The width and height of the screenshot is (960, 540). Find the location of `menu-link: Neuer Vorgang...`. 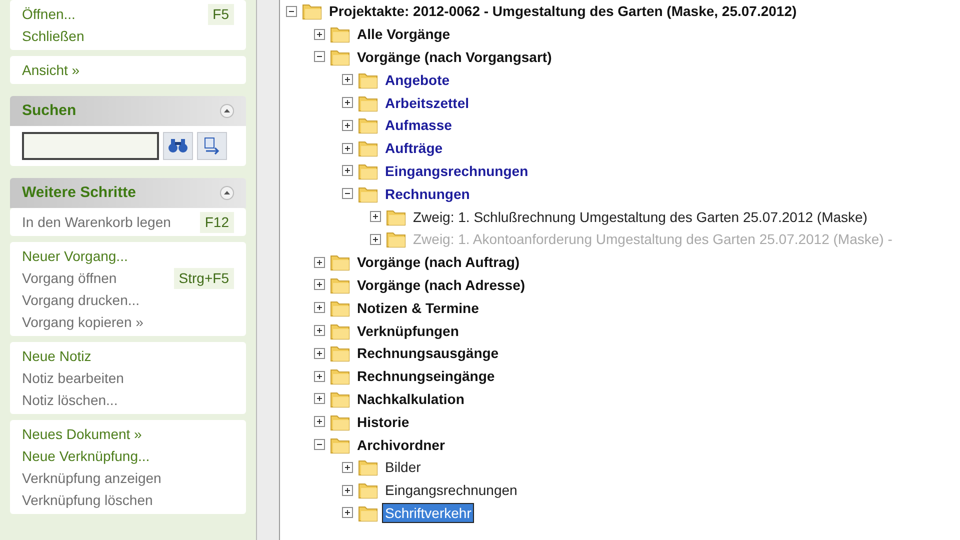

menu-link: Neuer Vorgang... is located at coordinates (75, 256).